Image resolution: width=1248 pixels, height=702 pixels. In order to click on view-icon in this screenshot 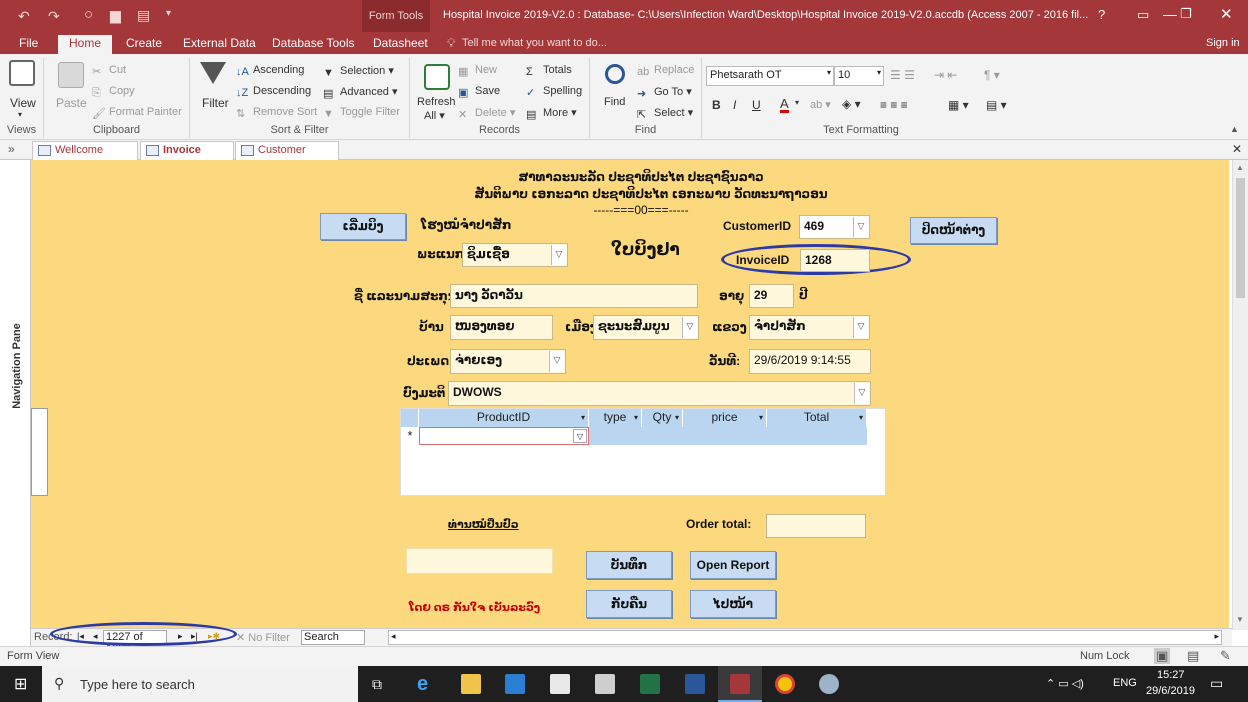, I will do `click(22, 73)`.